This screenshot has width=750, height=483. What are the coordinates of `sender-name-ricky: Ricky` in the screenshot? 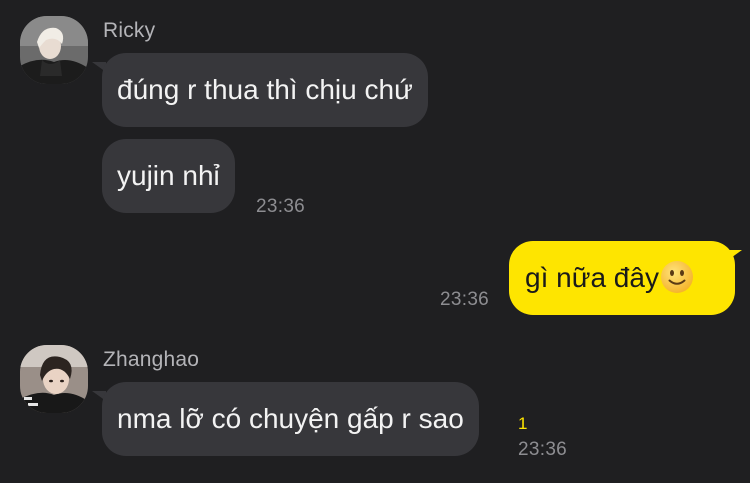 It's located at (129, 30).